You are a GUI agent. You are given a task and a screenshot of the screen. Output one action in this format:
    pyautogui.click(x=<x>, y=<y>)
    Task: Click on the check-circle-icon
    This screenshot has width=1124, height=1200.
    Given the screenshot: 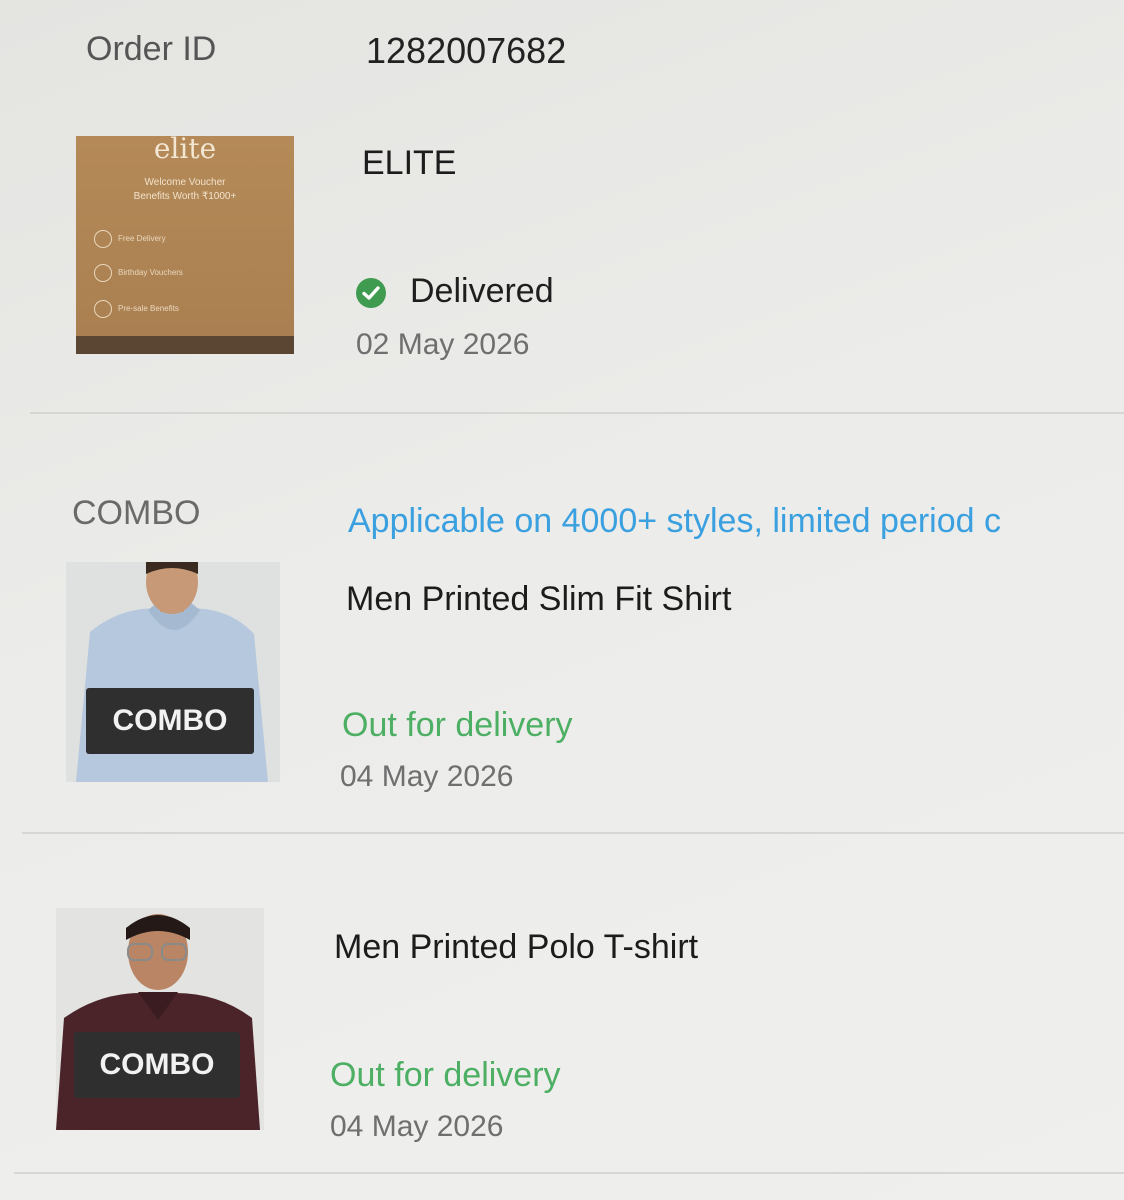 What is the action you would take?
    pyautogui.click(x=371, y=293)
    